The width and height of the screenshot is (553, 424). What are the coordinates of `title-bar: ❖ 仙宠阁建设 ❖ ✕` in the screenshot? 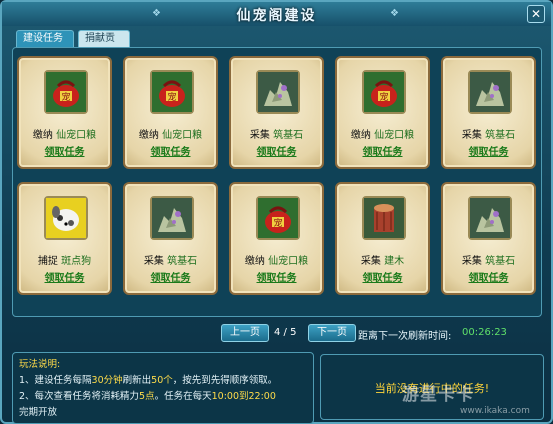 It's located at (276, 14).